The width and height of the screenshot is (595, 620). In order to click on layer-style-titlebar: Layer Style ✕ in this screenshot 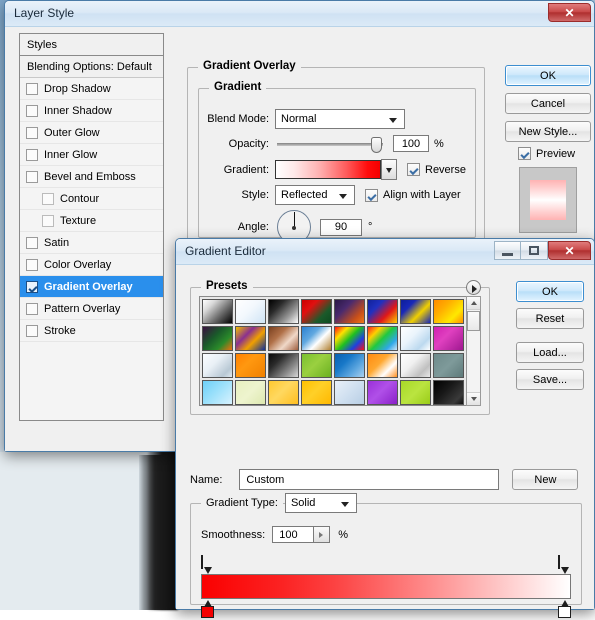, I will do `click(299, 14)`.